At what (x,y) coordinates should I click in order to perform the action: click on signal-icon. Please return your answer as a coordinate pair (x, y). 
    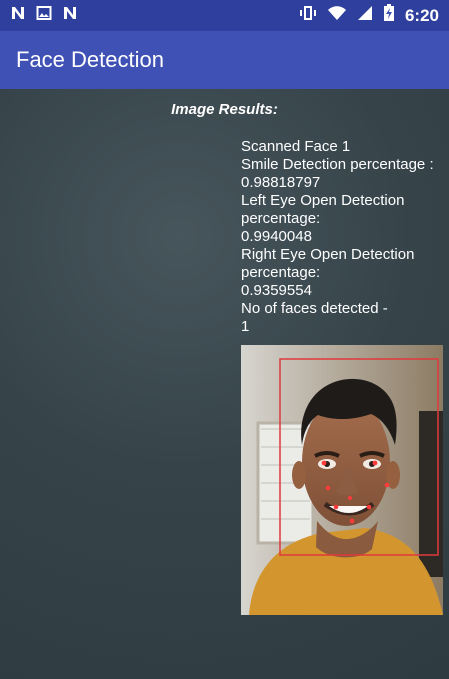
    Looking at the image, I should click on (365, 15).